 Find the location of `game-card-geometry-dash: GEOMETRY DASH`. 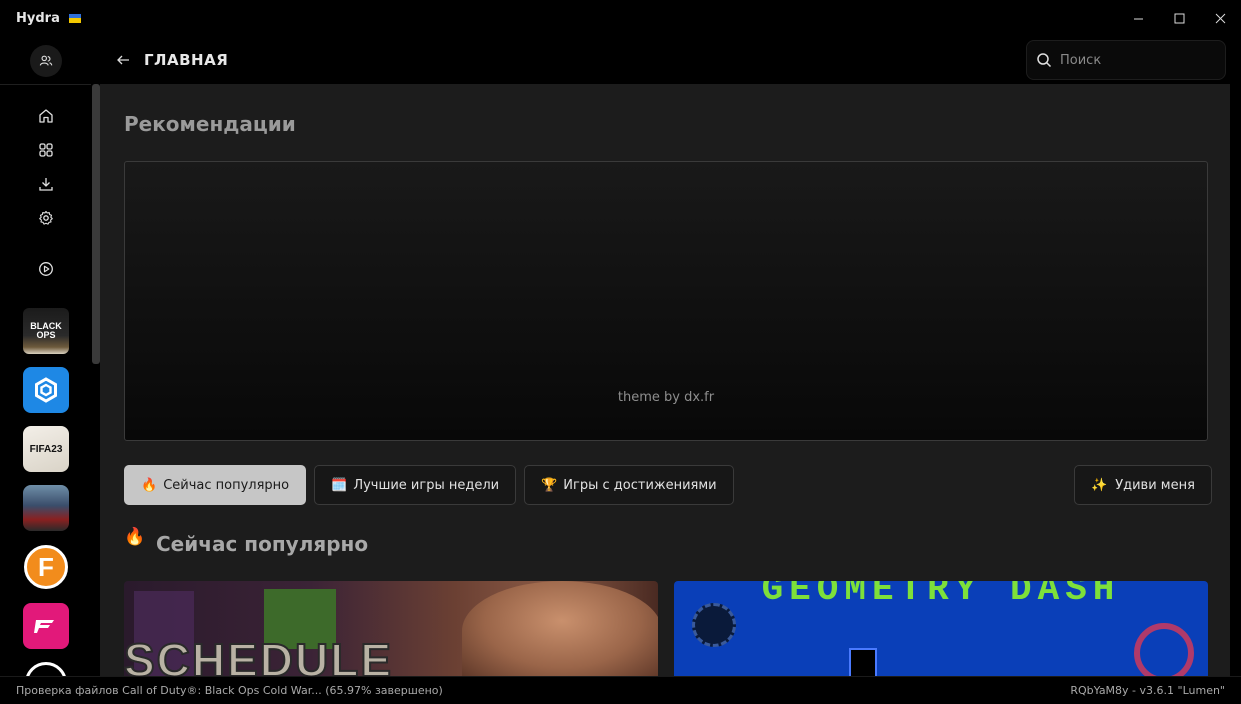

game-card-geometry-dash: GEOMETRY DASH is located at coordinates (941, 628).